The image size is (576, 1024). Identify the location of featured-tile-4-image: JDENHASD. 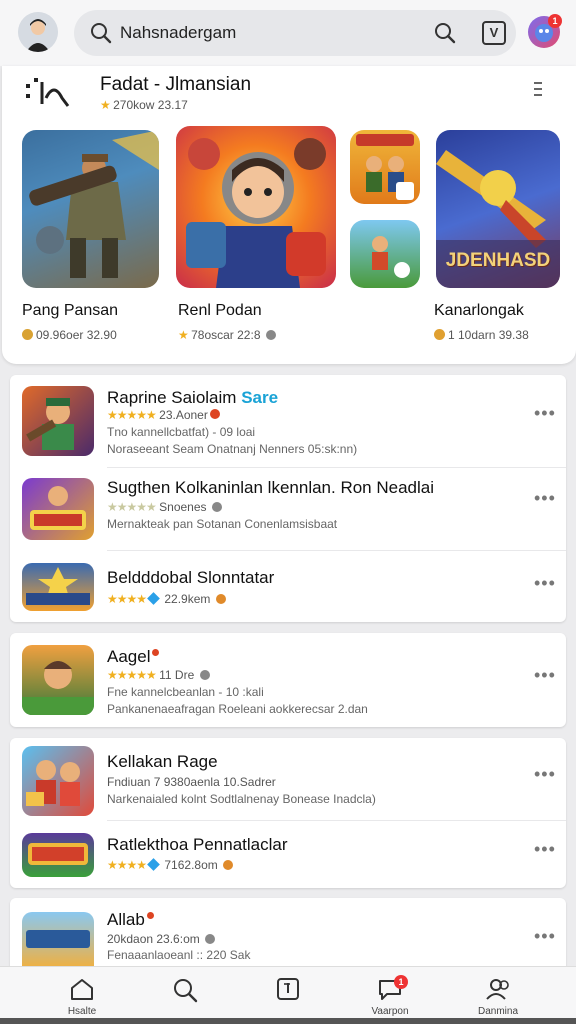
(498, 209).